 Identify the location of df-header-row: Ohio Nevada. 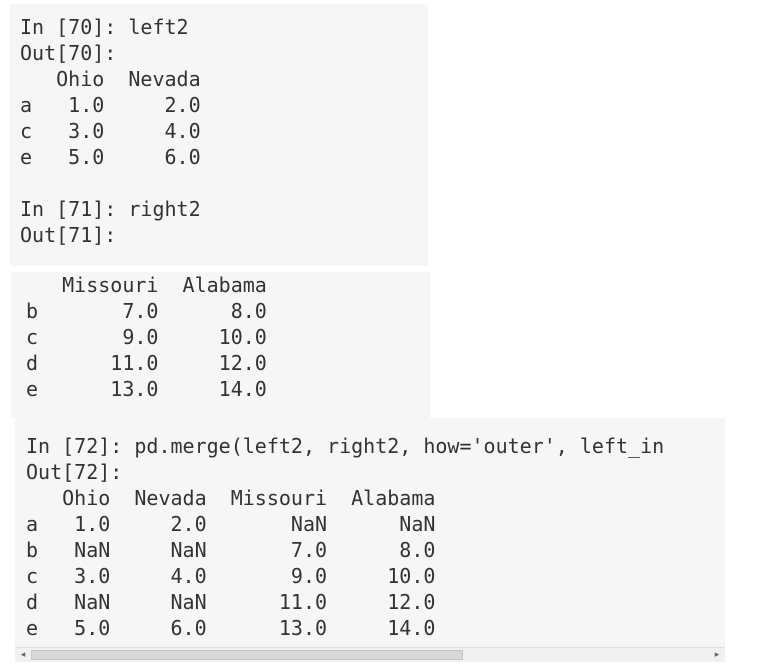
(110, 79).